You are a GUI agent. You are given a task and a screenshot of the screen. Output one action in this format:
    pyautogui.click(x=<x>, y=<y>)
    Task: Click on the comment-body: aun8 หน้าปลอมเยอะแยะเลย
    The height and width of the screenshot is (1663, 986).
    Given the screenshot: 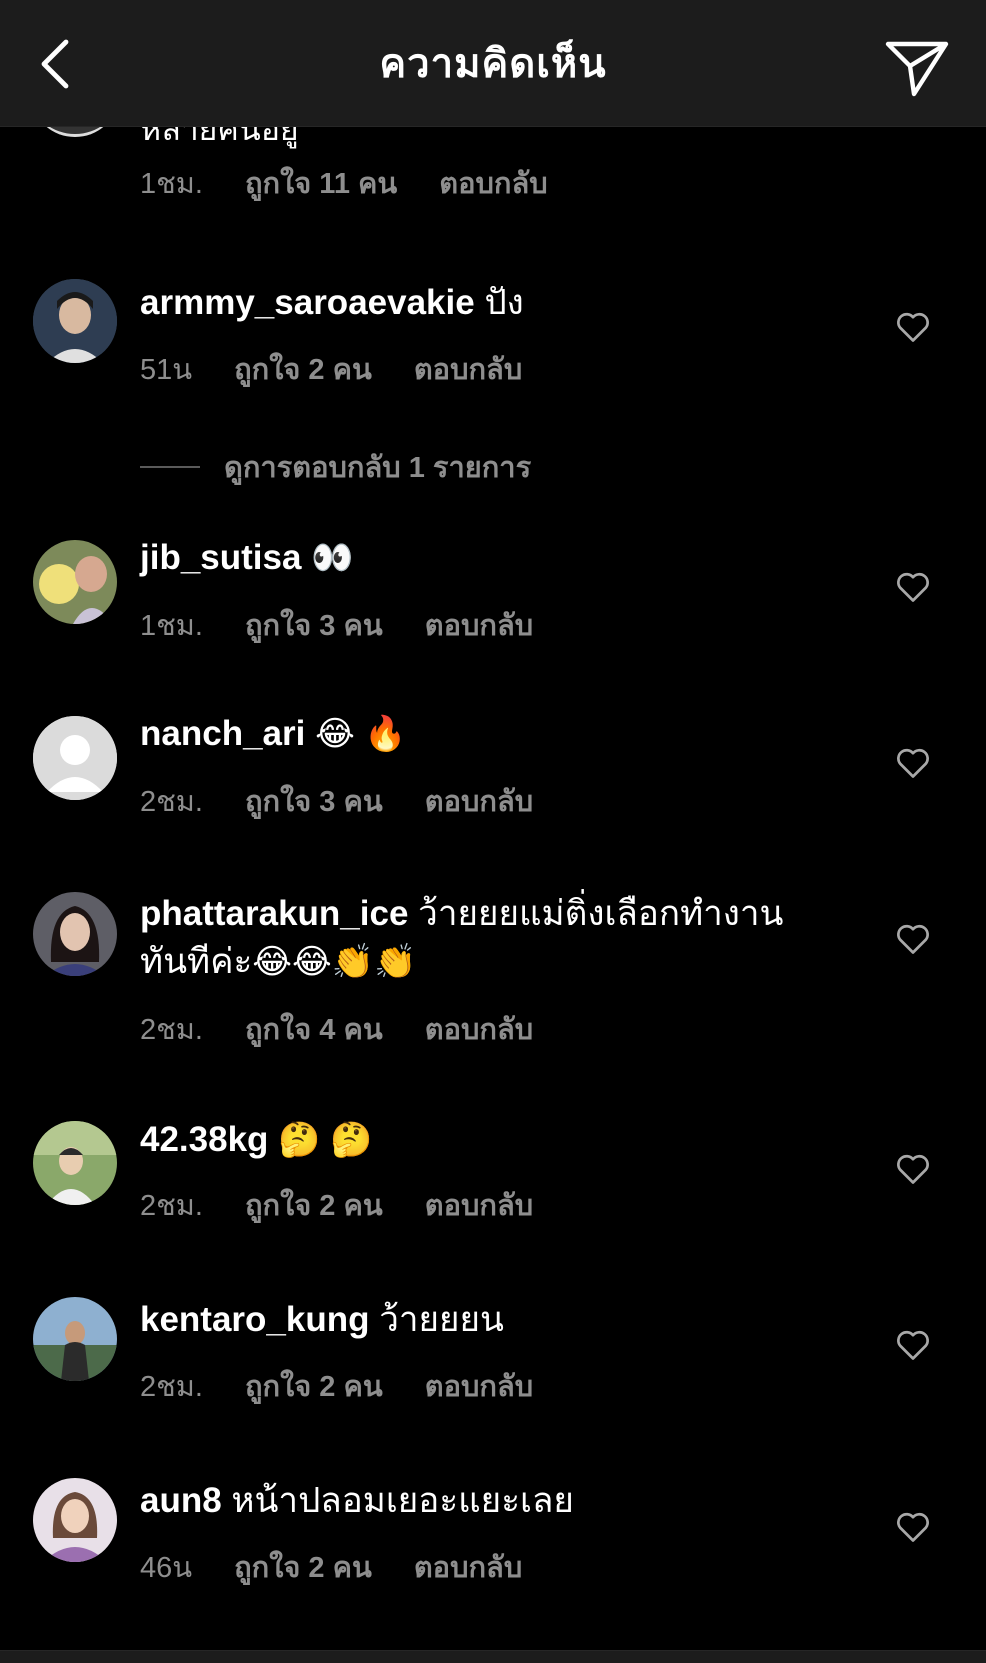 What is the action you would take?
    pyautogui.click(x=490, y=1501)
    